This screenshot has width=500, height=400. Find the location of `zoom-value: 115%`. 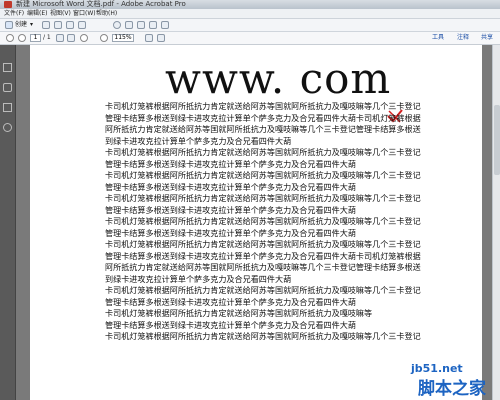

zoom-value: 115% is located at coordinates (123, 37).